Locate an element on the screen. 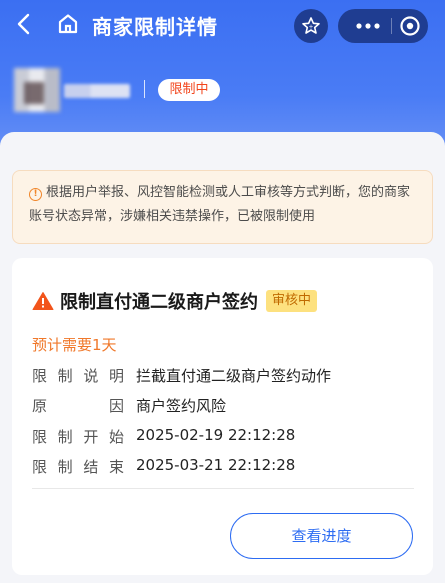 This screenshot has height=583, width=445. favorite-button: + is located at coordinates (311, 26).